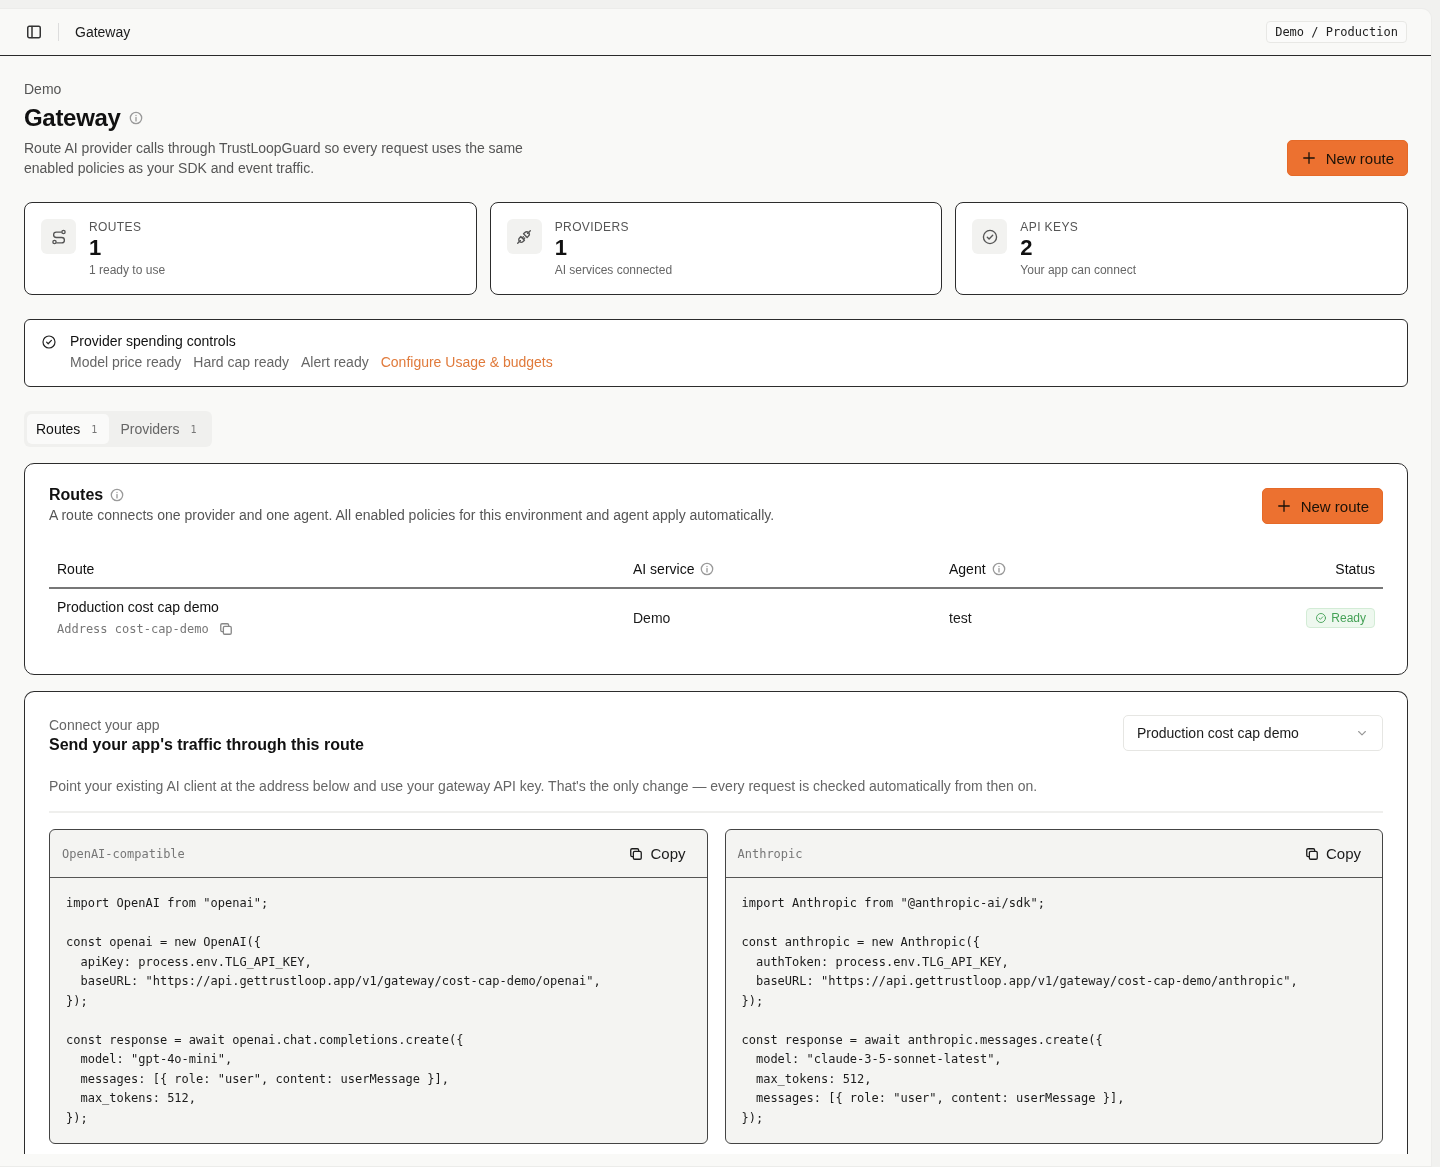 The height and width of the screenshot is (1167, 1440). What do you see at coordinates (116, 227) in the screenshot?
I see `stat-label: ROUTES` at bounding box center [116, 227].